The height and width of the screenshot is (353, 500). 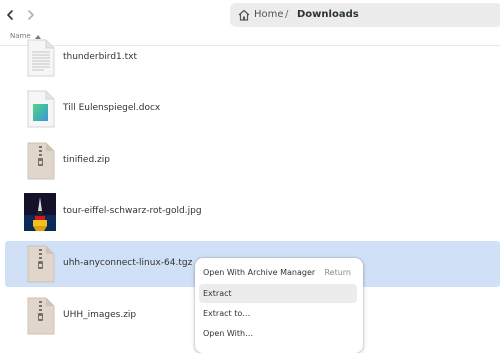 What do you see at coordinates (252, 58) in the screenshot?
I see `file-row: thunderbird1.txt` at bounding box center [252, 58].